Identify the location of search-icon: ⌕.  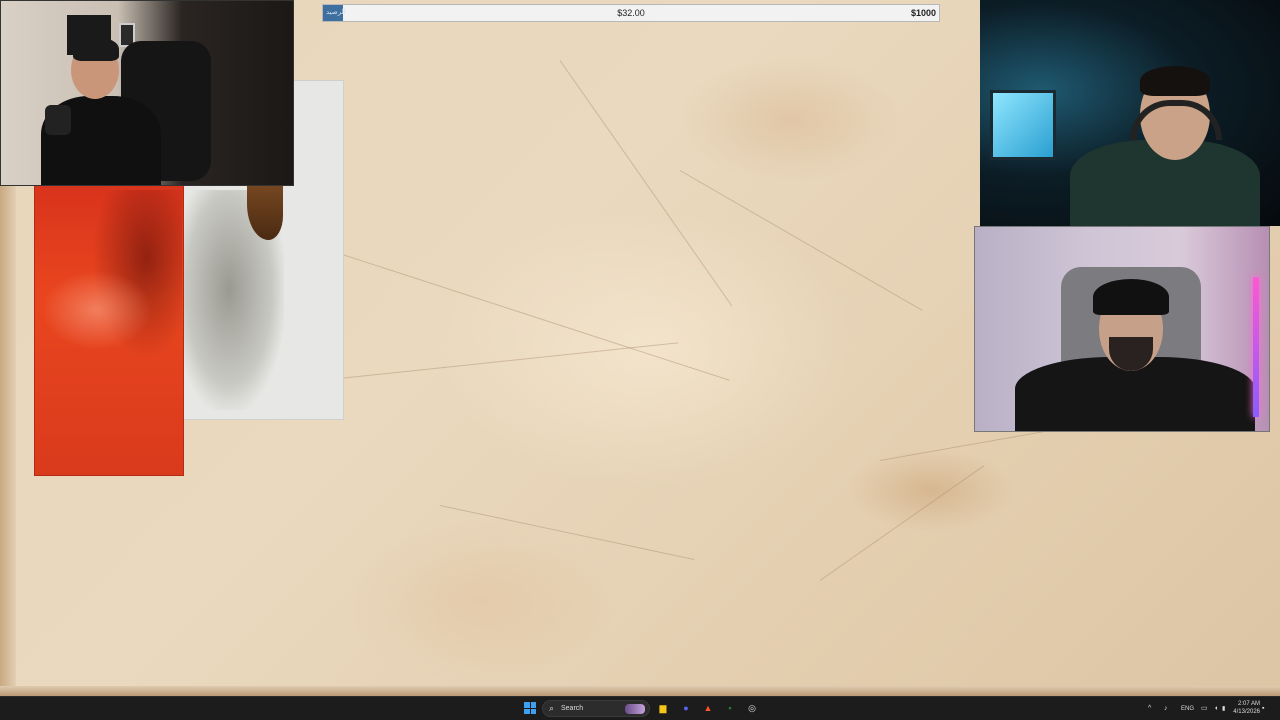
(552, 708).